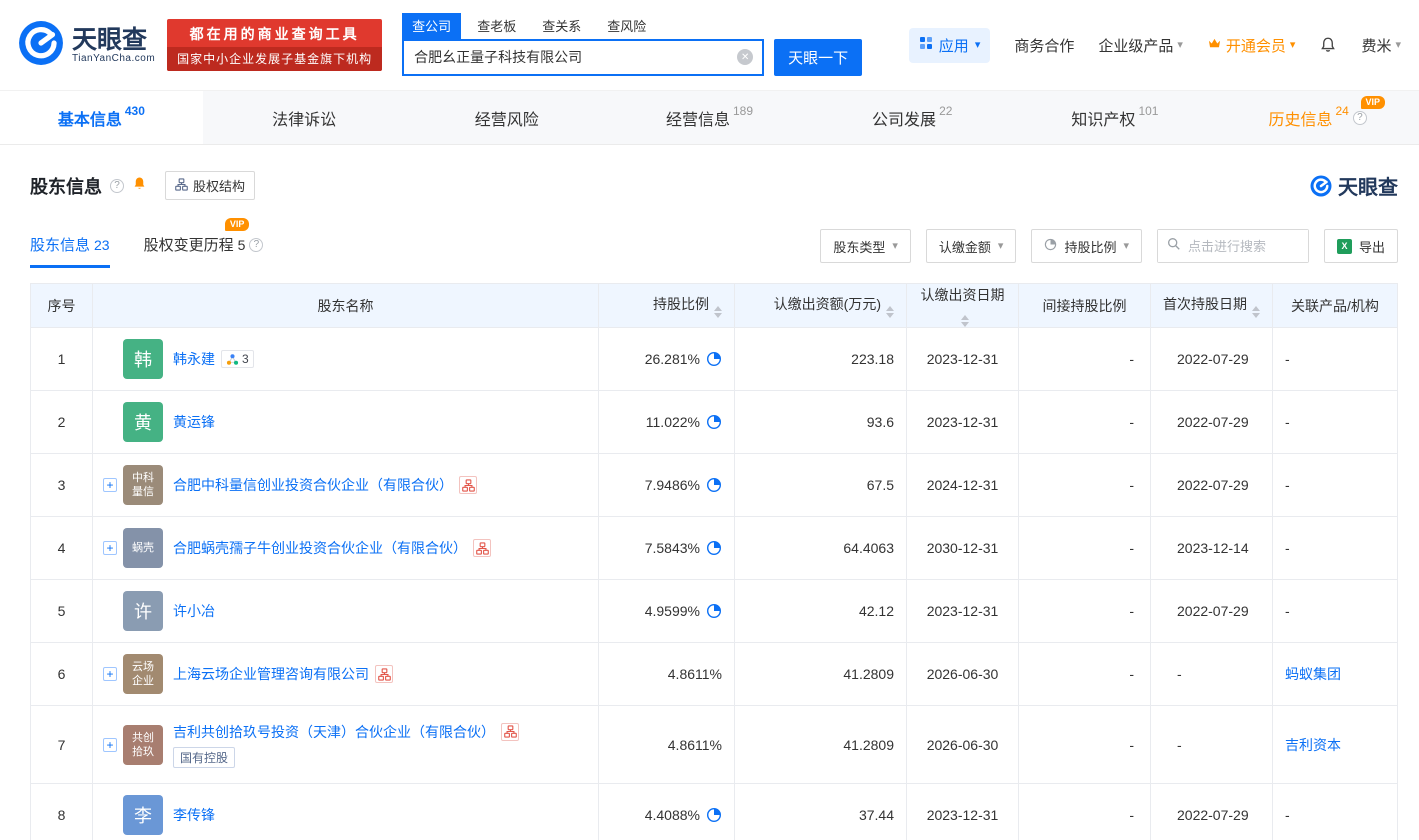 The width and height of the screenshot is (1419, 840). I want to click on user-menu: 费米, so click(1381, 45).